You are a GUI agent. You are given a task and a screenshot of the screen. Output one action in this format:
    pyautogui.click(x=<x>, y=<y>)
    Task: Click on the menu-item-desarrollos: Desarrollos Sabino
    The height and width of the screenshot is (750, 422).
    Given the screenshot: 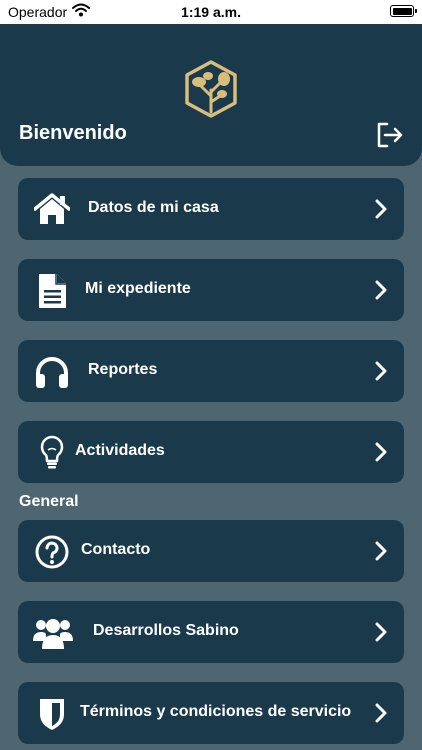 What is the action you would take?
    pyautogui.click(x=211, y=632)
    